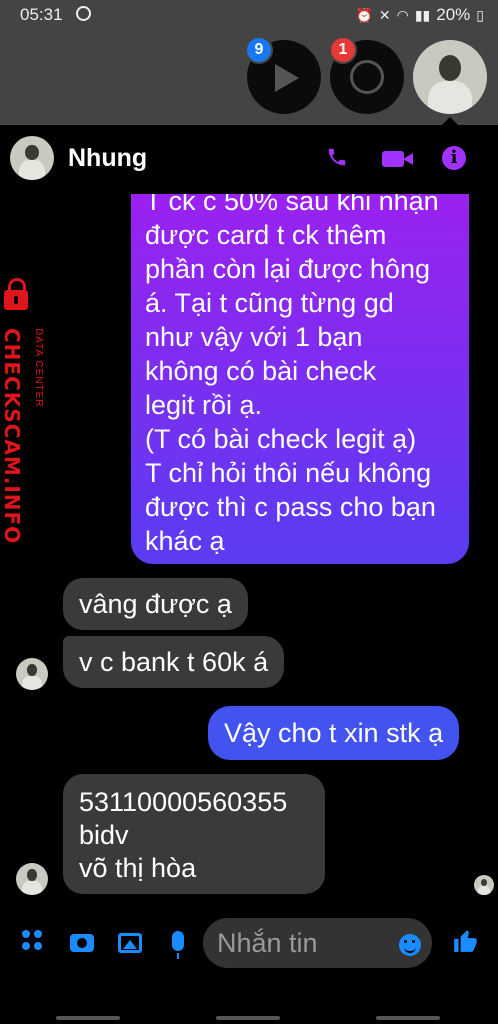 This screenshot has height=1024, width=498. I want to click on watermark: CHECKSCAM.INFO DATA CENTER, so click(28, 411).